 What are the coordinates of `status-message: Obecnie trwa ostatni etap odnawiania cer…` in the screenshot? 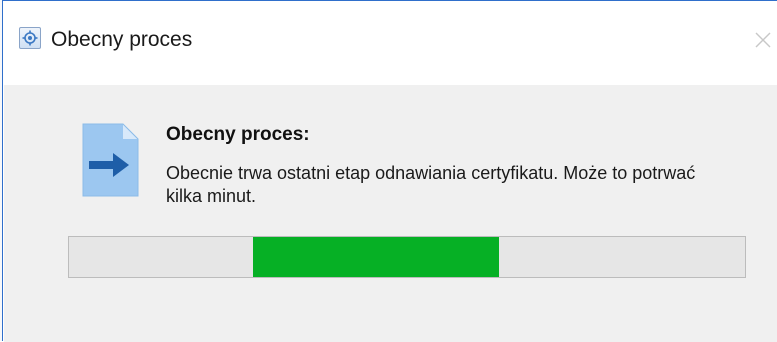 It's located at (431, 184).